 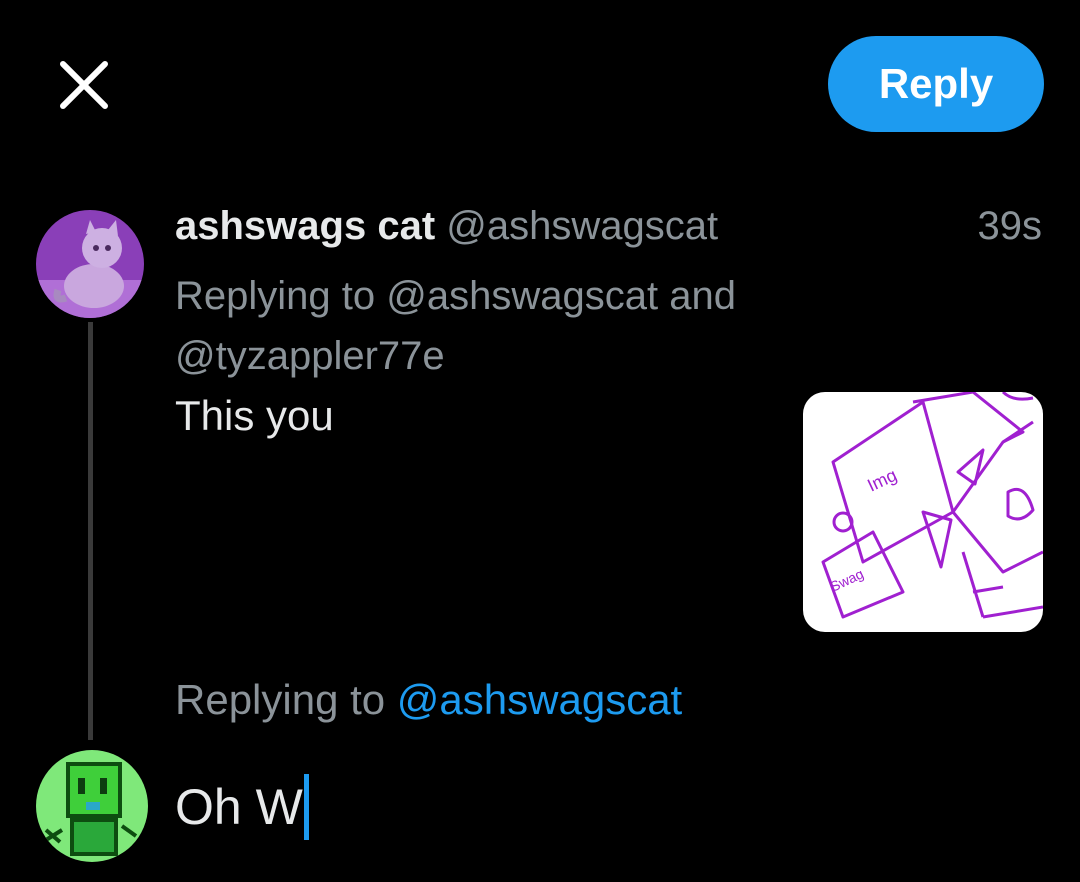 I want to click on tweet-header: ashswags cat @ashswagscat, so click(x=446, y=226).